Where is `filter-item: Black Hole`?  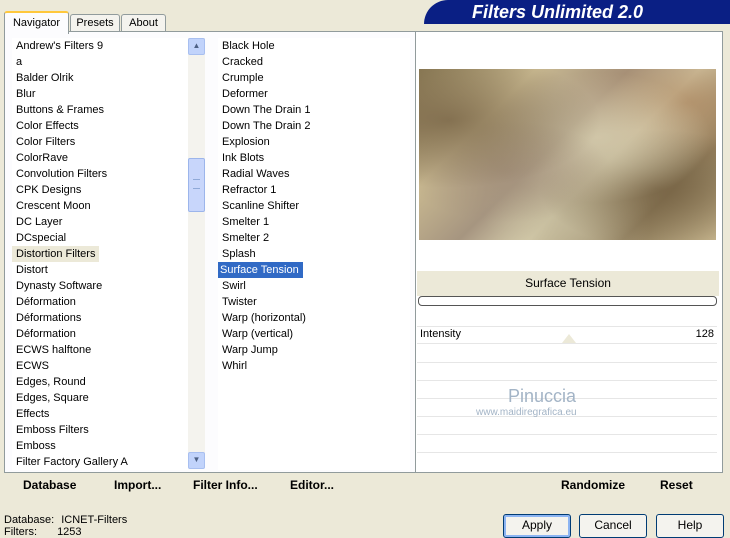 filter-item: Black Hole is located at coordinates (314, 46).